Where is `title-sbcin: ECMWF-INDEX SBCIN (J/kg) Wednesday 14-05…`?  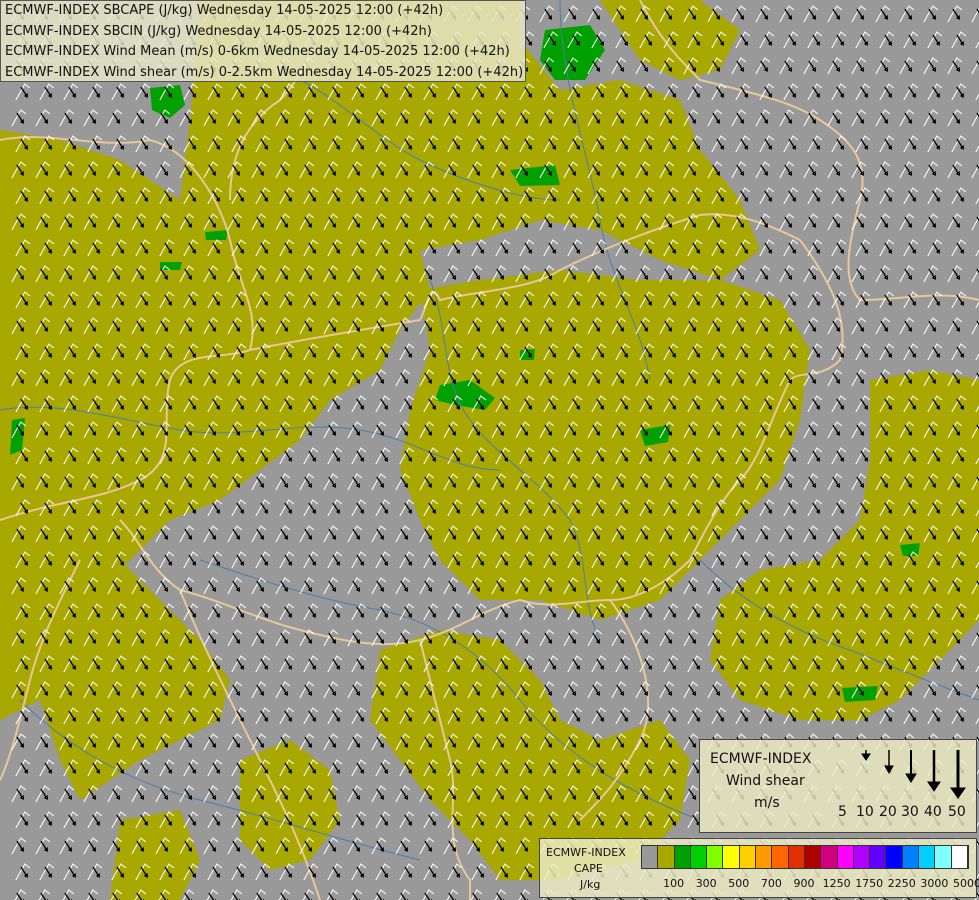 title-sbcin: ECMWF-INDEX SBCIN (J/kg) Wednesday 14-05… is located at coordinates (218, 31).